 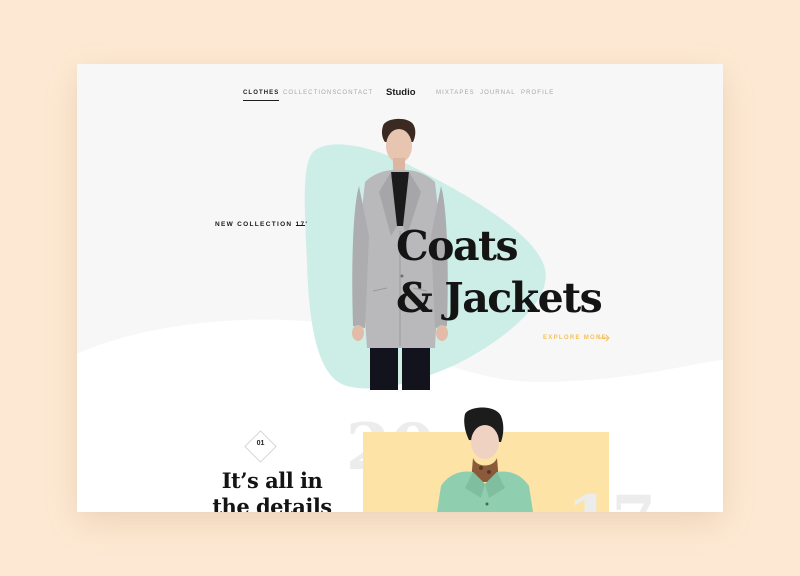 What do you see at coordinates (310, 93) in the screenshot?
I see `nav-link-collections: COLLECTIONS` at bounding box center [310, 93].